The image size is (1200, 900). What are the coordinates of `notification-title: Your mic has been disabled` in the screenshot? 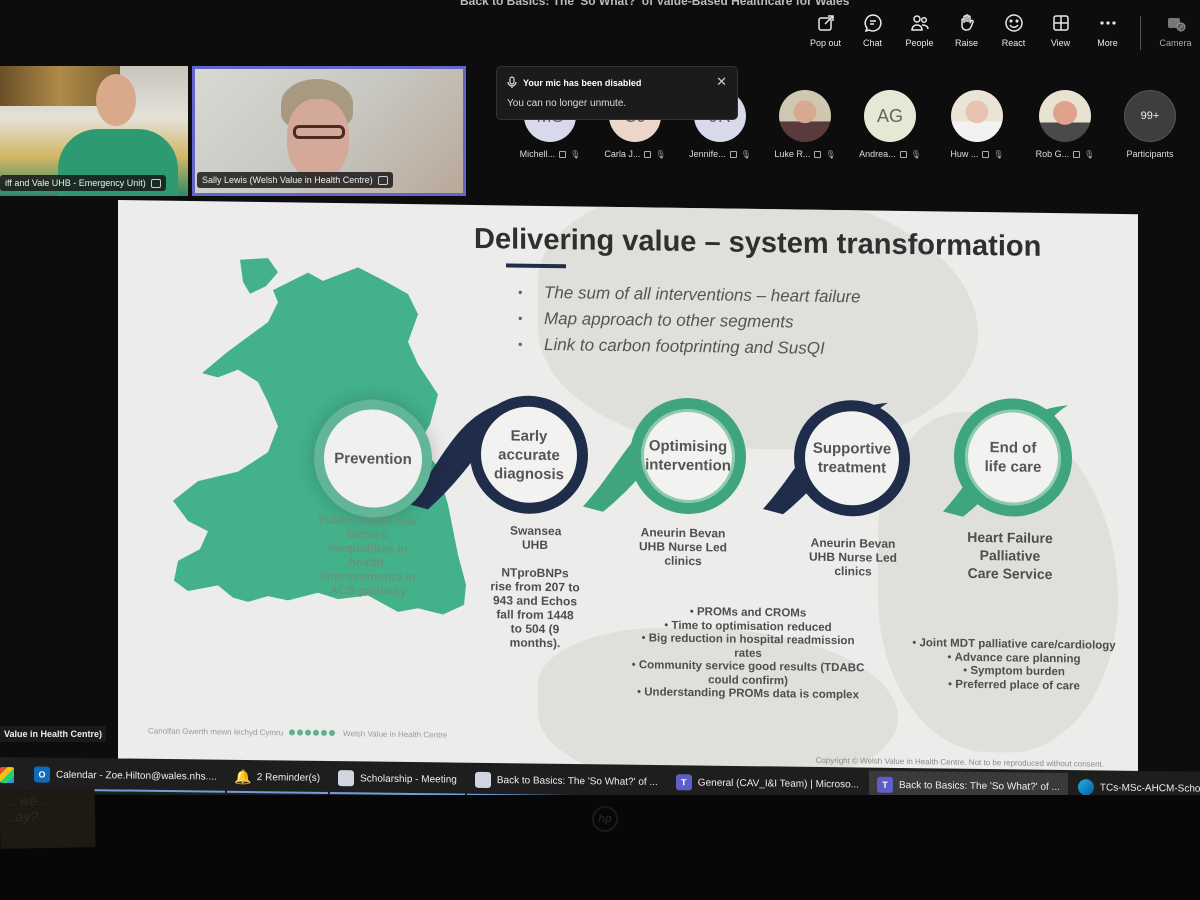 It's located at (582, 83).